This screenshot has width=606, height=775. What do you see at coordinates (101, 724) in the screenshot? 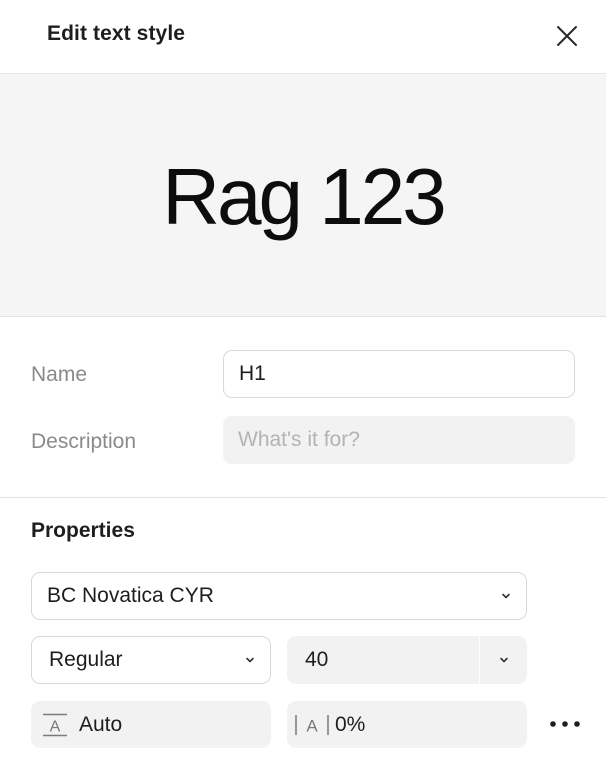
I see `line-height-value: Auto` at bounding box center [101, 724].